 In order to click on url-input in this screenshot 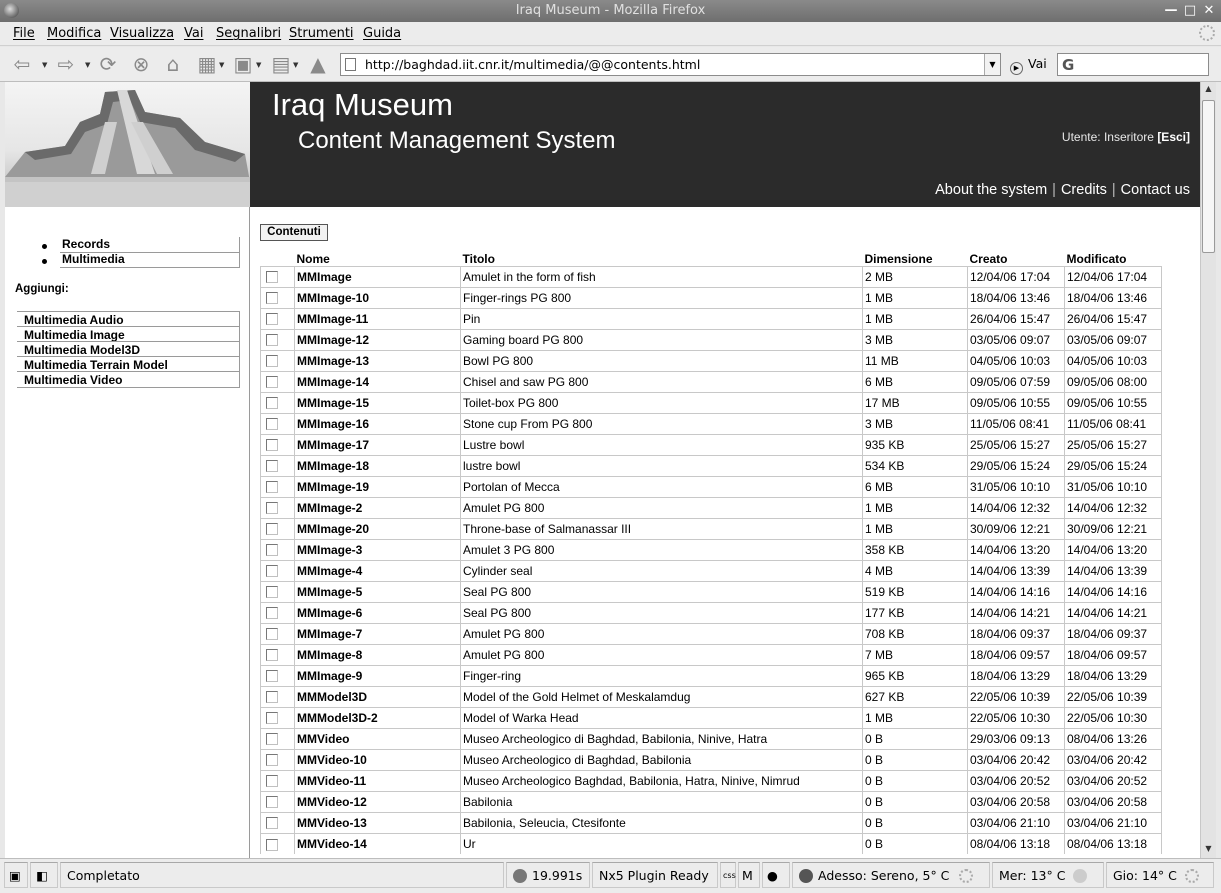, I will do `click(670, 64)`.